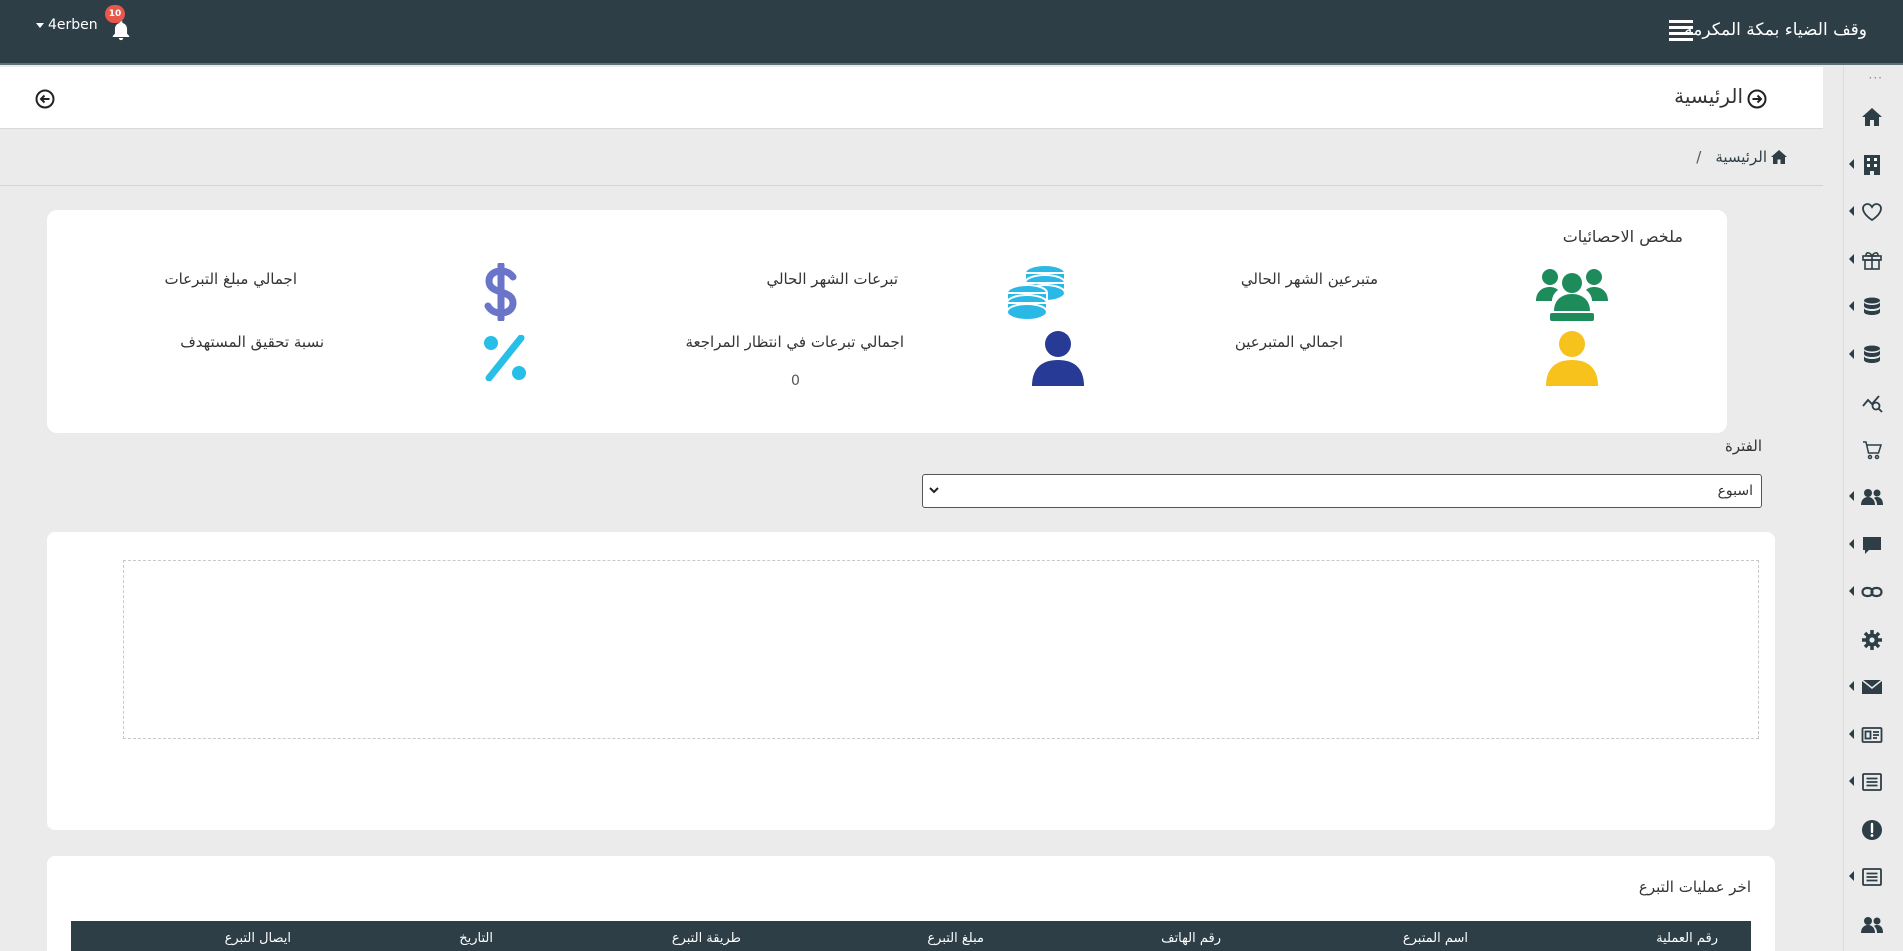 This screenshot has height=951, width=1903. I want to click on sidebar-item-gifts, so click(1873, 260).